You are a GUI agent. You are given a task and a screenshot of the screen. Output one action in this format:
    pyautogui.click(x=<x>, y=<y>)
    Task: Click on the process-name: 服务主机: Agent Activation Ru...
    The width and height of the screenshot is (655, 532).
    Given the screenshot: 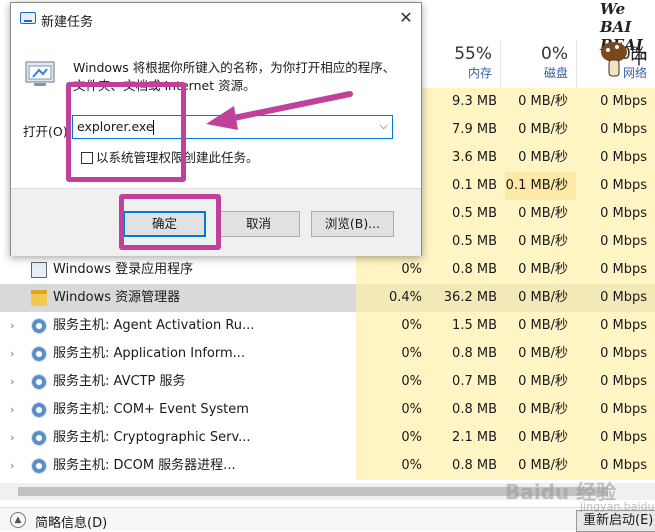 What is the action you would take?
    pyautogui.click(x=154, y=325)
    